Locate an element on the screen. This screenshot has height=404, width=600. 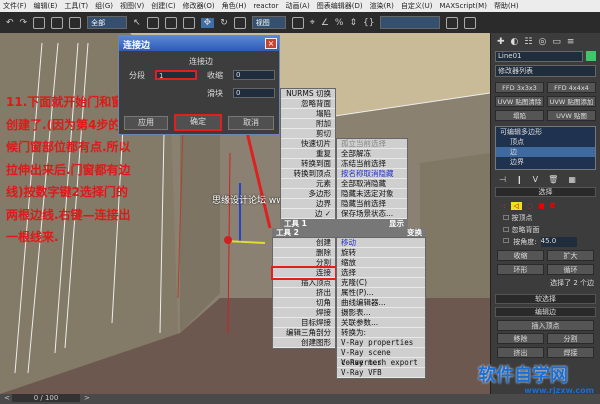
quad-menu-item: 创建图形 is located at coordinates (304, 343).